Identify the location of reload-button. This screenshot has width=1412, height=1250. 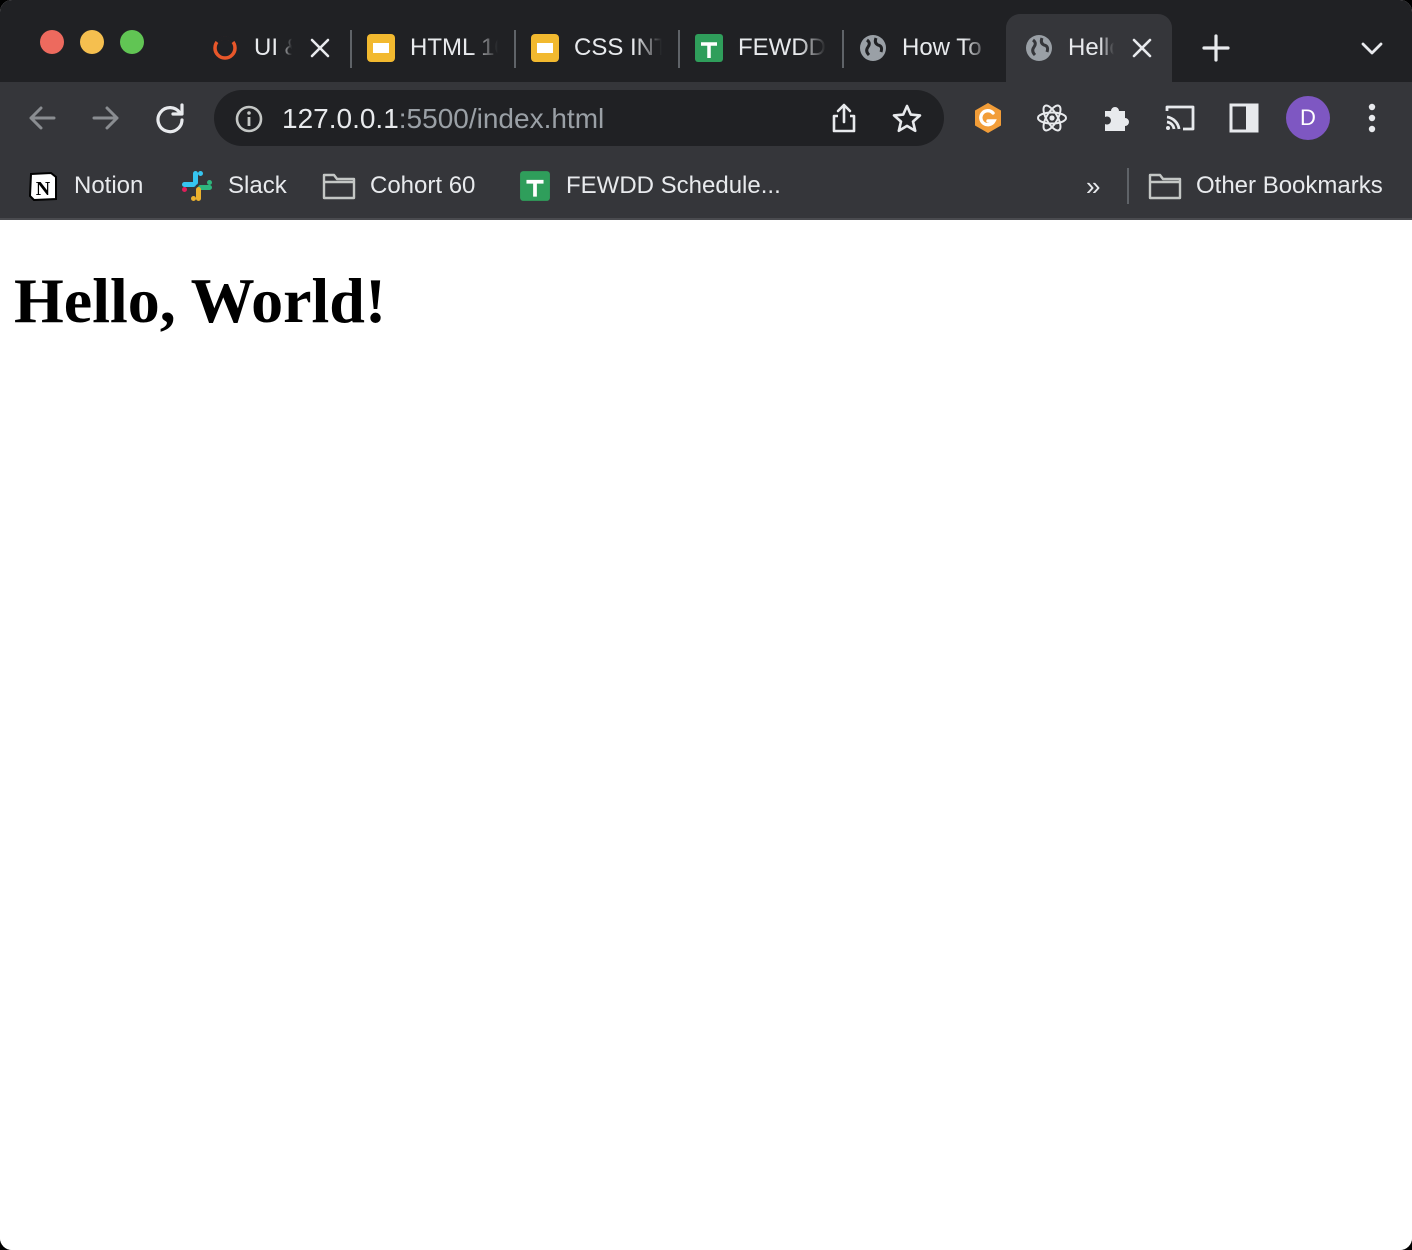
(170, 118).